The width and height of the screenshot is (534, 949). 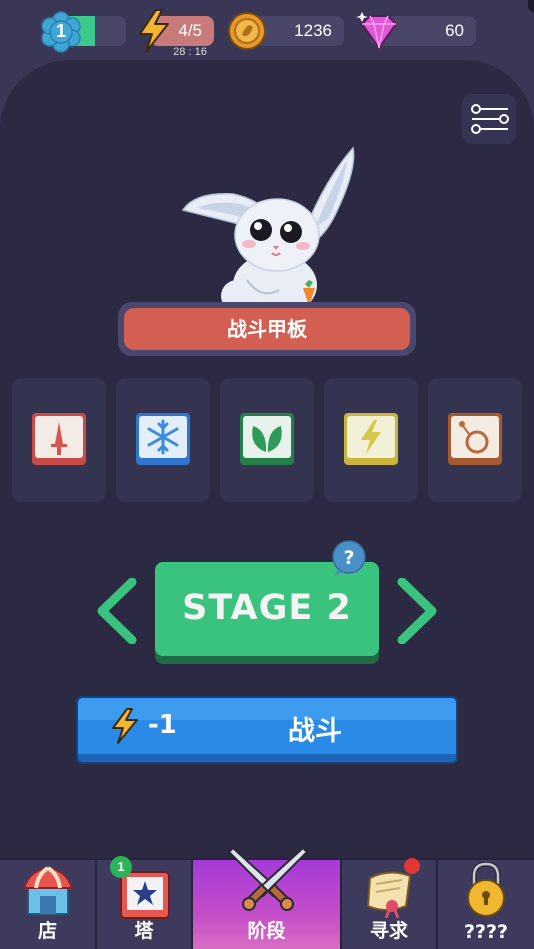 I want to click on coin-icon, so click(x=247, y=31).